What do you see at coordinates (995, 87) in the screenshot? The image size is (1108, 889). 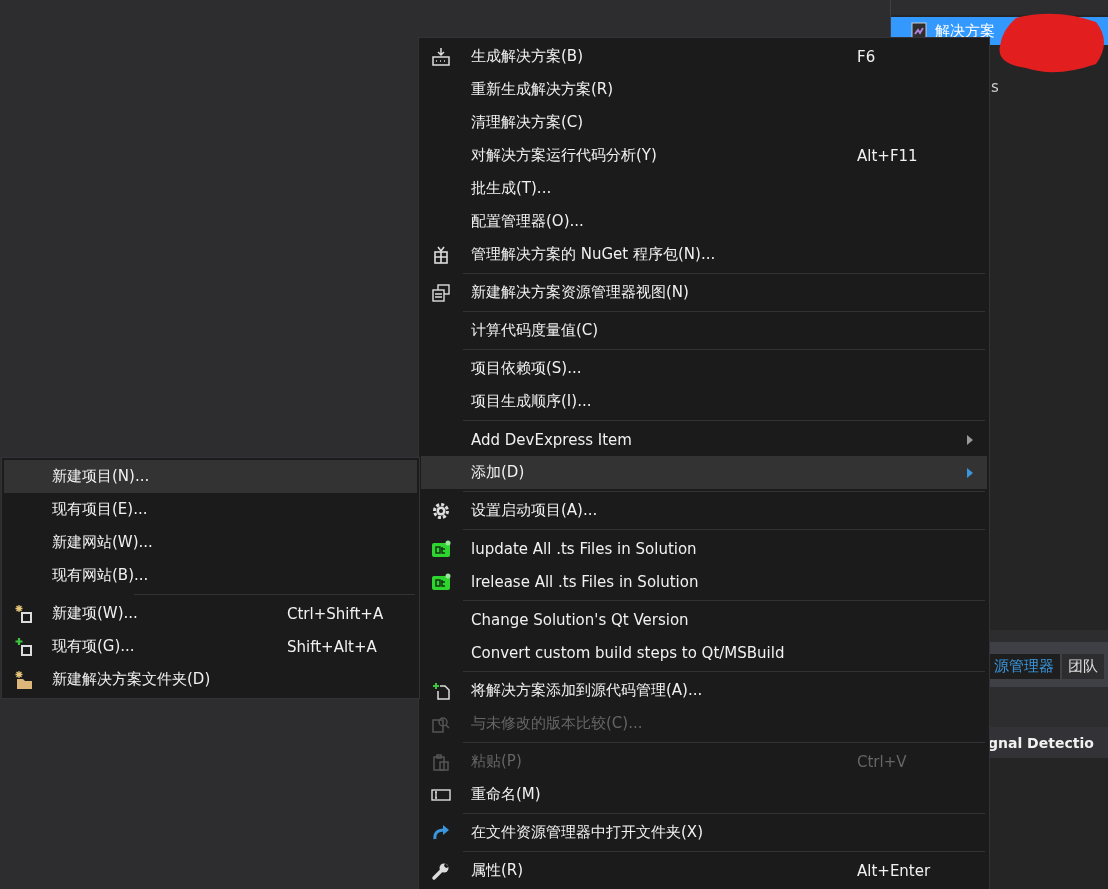 I see `tree-item-label: s` at bounding box center [995, 87].